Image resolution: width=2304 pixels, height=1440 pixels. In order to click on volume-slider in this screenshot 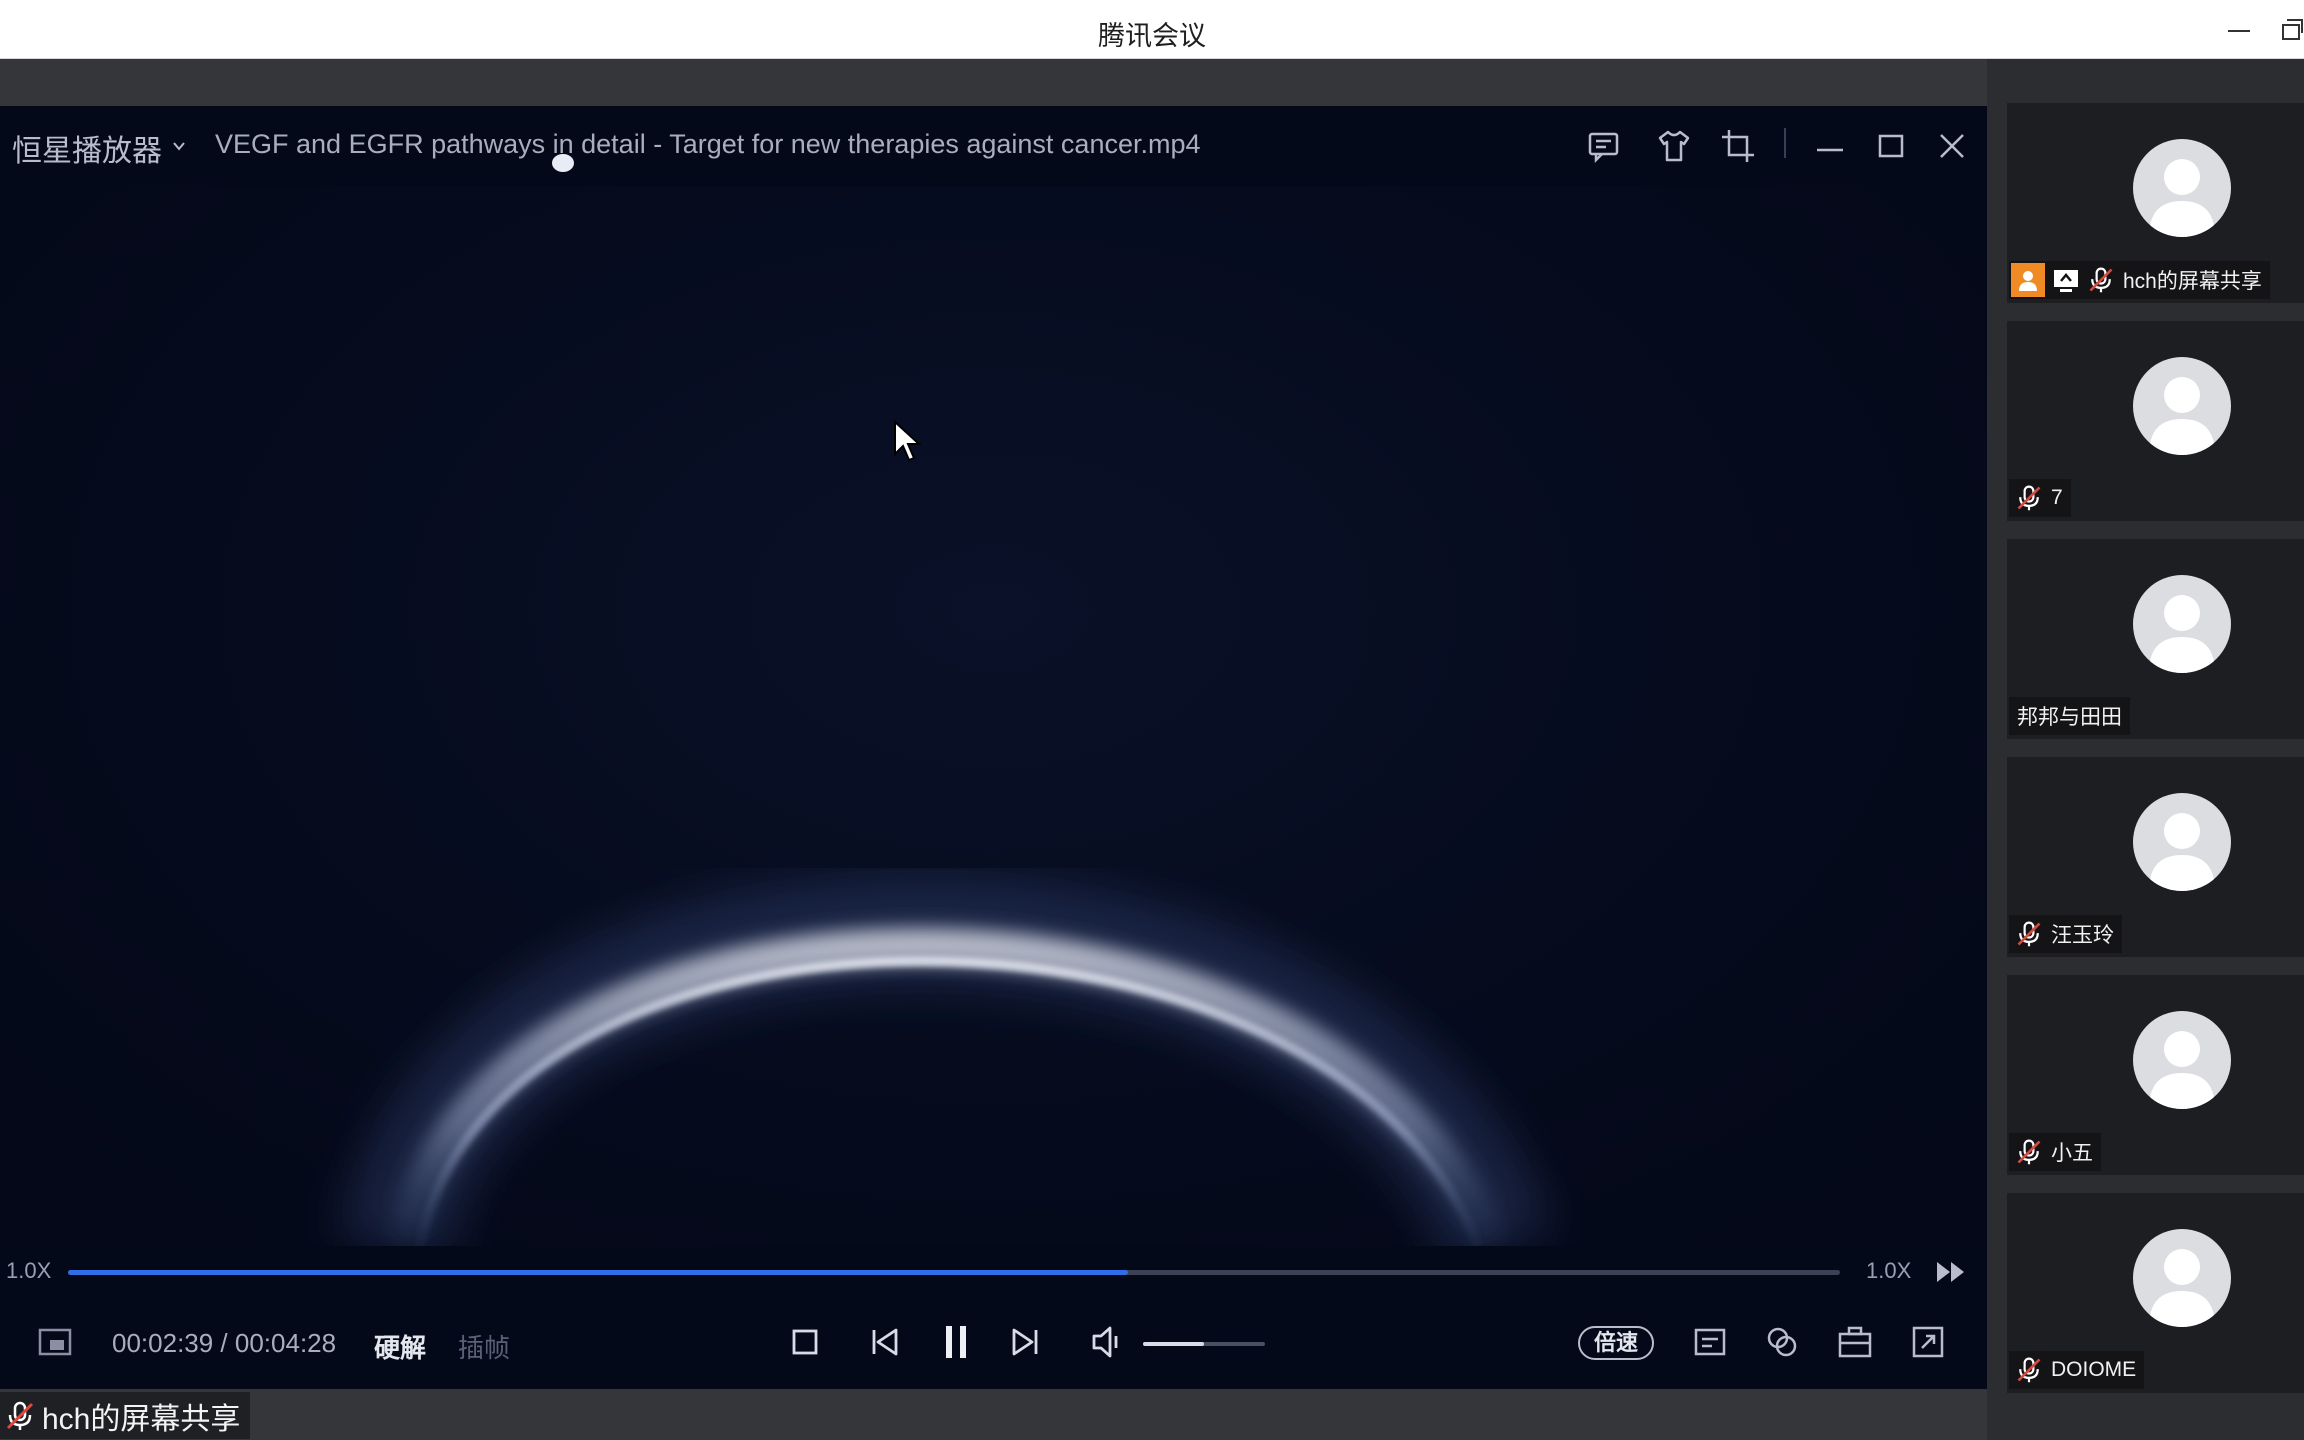, I will do `click(1204, 1344)`.